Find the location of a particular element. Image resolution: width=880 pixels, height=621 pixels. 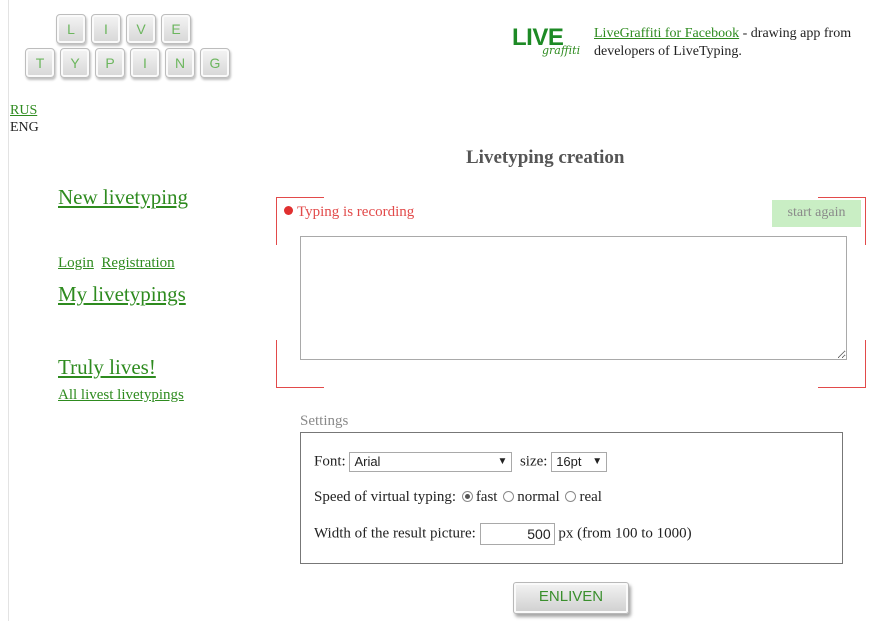

logo-key: V is located at coordinates (141, 29).